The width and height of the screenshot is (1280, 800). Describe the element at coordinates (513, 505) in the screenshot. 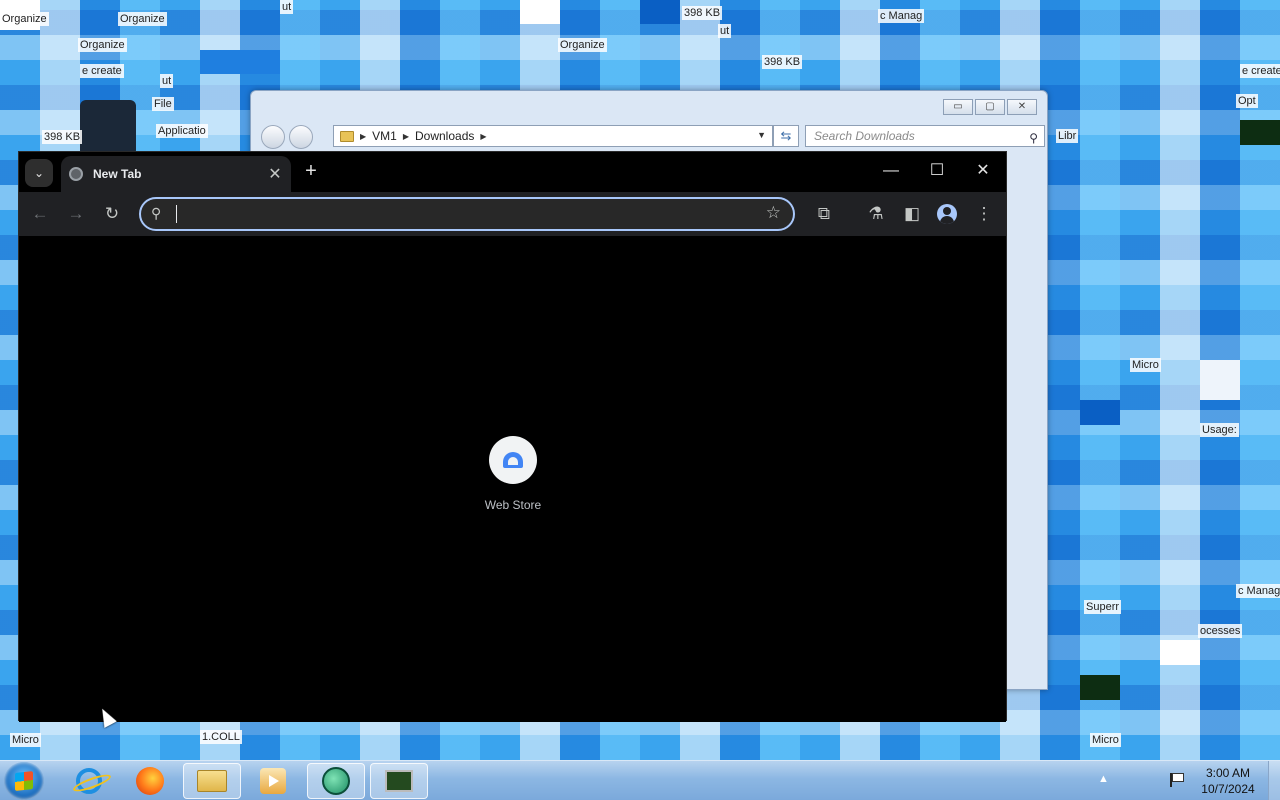

I see `shortcut-label: Web Store` at that location.